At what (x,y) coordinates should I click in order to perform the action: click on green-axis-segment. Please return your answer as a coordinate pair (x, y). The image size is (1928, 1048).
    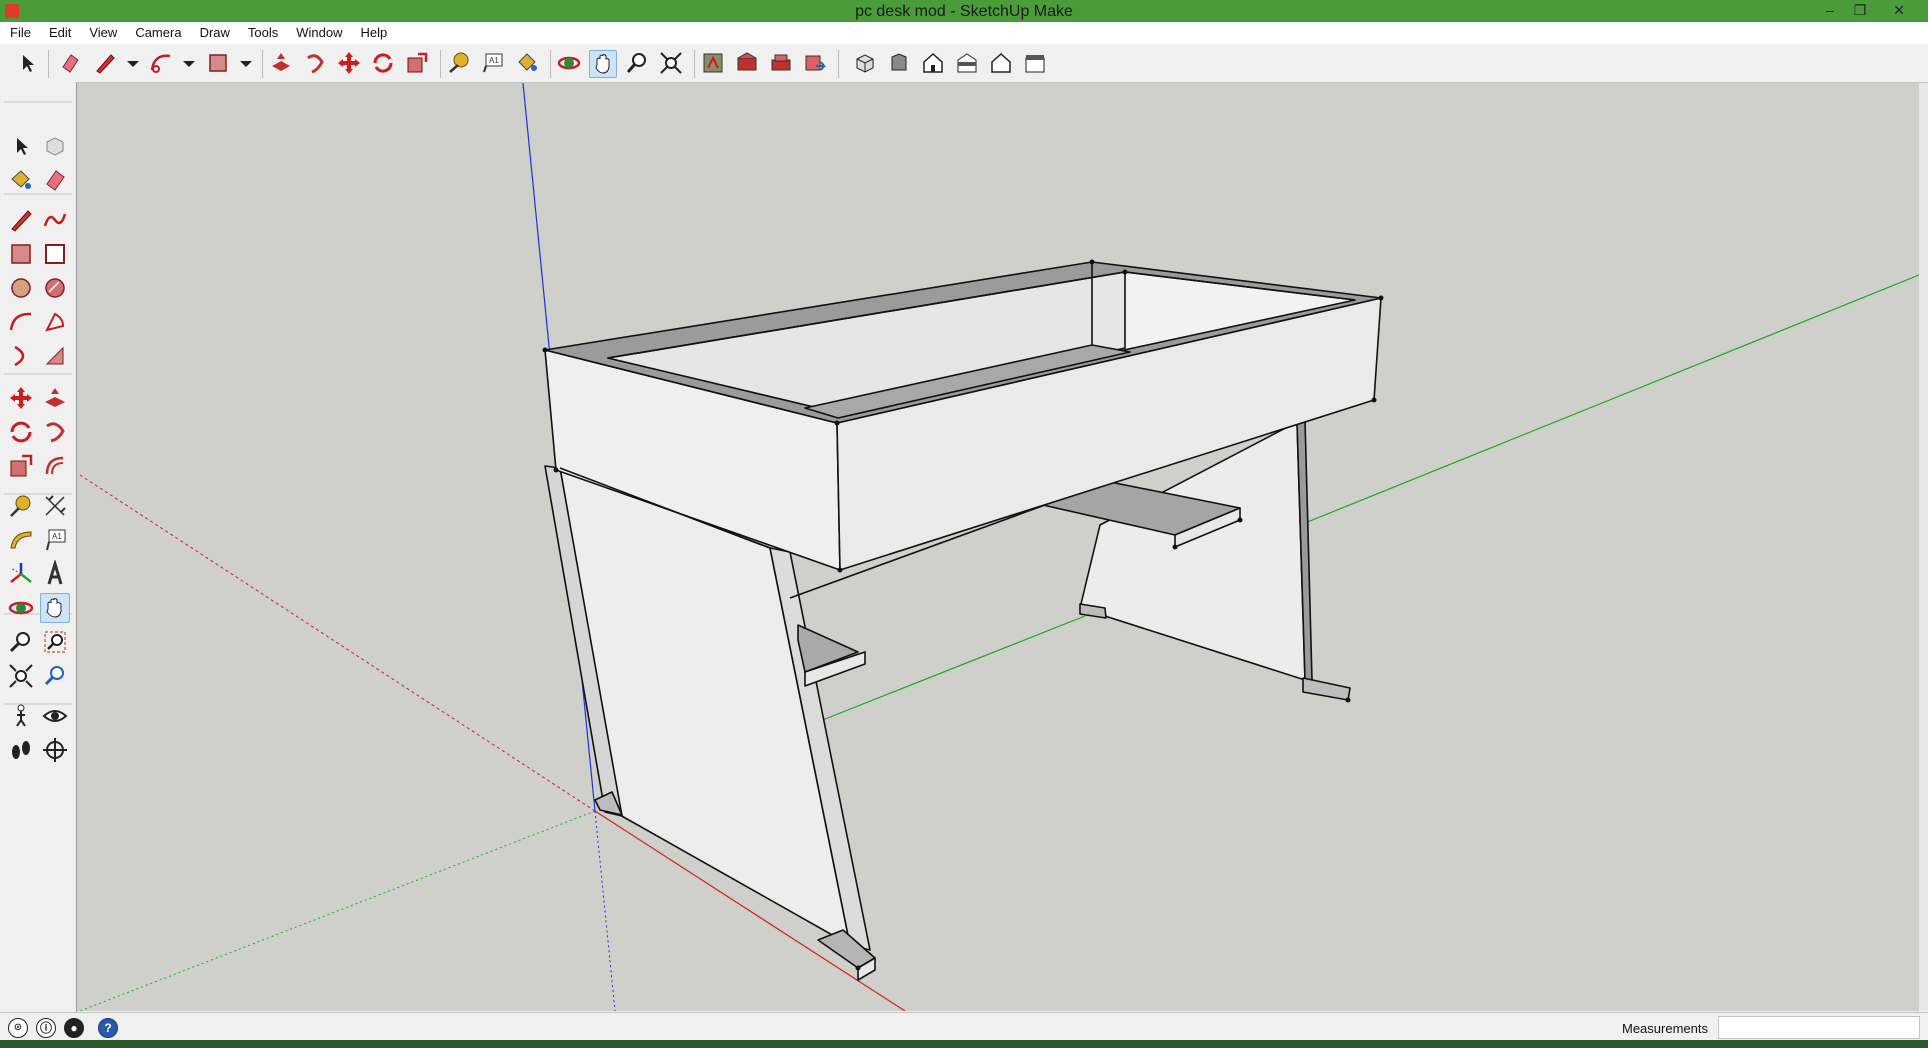
    Looking at the image, I should click on (947, 670).